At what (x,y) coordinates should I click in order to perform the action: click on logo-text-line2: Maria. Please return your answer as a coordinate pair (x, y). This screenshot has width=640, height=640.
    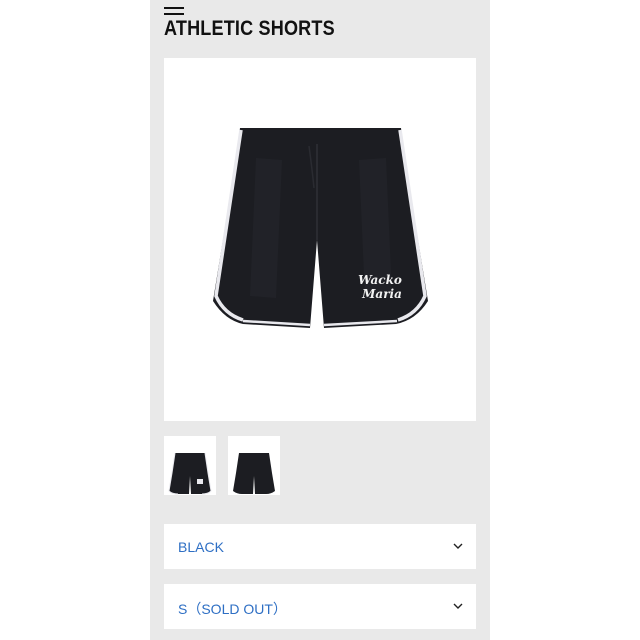
    Looking at the image, I should click on (381, 294).